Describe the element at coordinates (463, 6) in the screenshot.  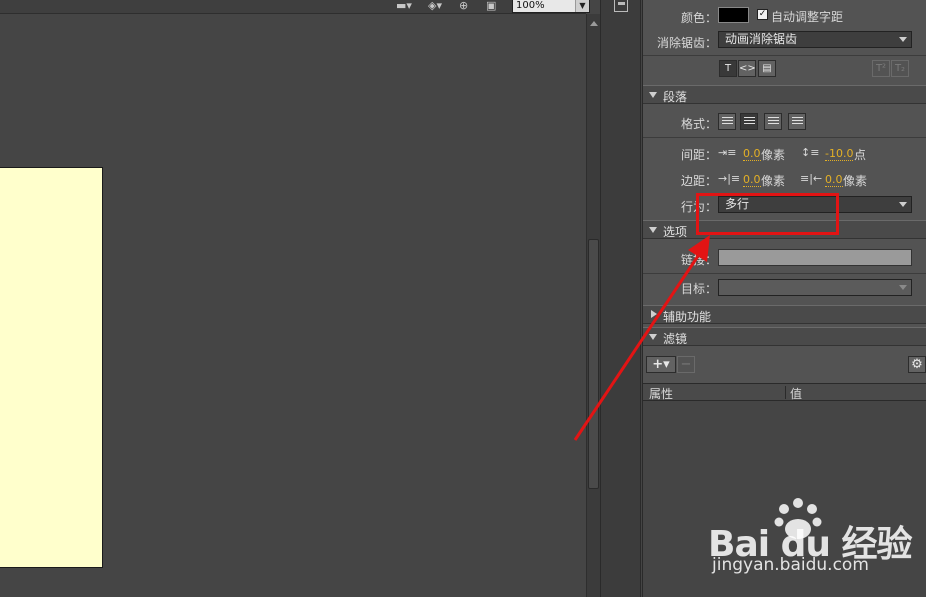
I see `snap-center-icon: ⊕` at that location.